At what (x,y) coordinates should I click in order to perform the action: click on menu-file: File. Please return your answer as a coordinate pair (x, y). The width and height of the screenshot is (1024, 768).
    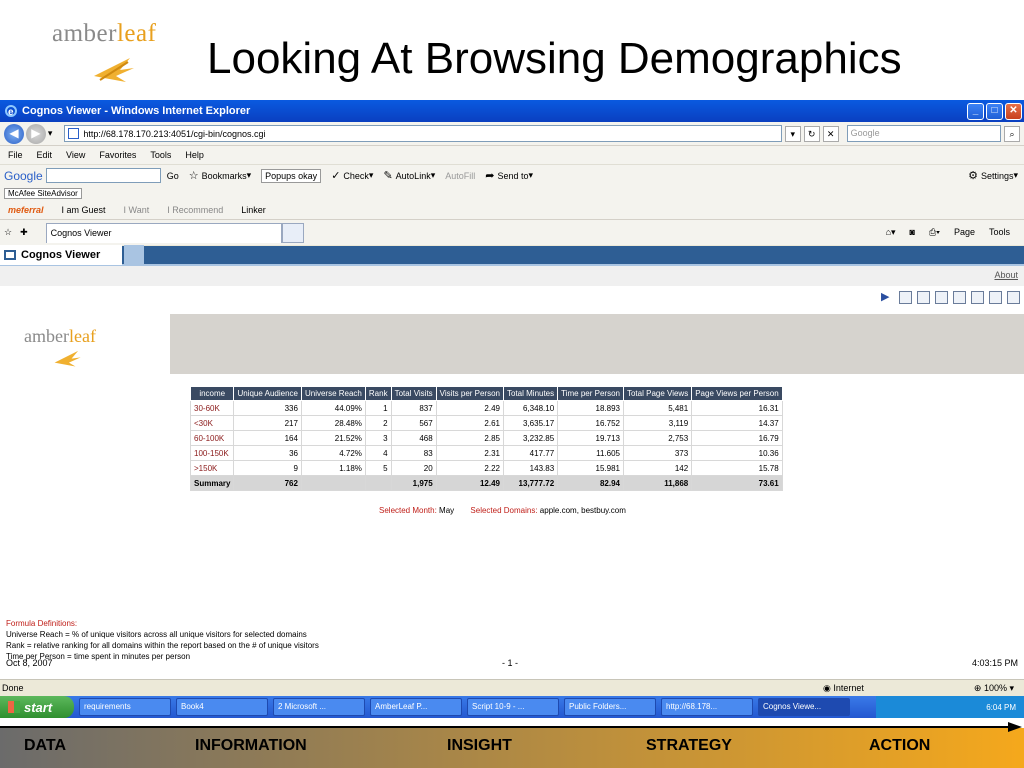
    Looking at the image, I should click on (15, 155).